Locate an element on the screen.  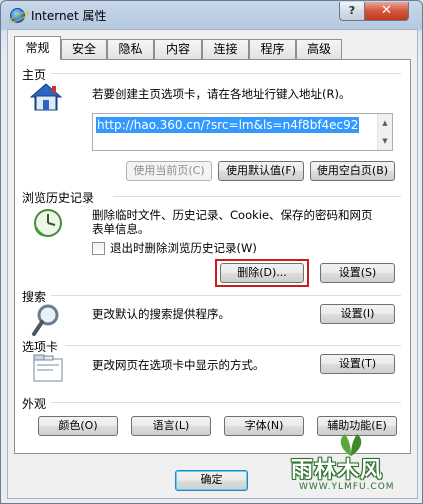
tabs-description: 更改网页在选项卡中显示的方式。 is located at coordinates (178, 365).